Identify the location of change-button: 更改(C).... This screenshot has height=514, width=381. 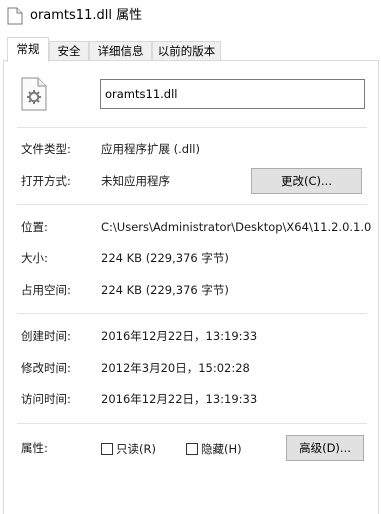
(306, 181).